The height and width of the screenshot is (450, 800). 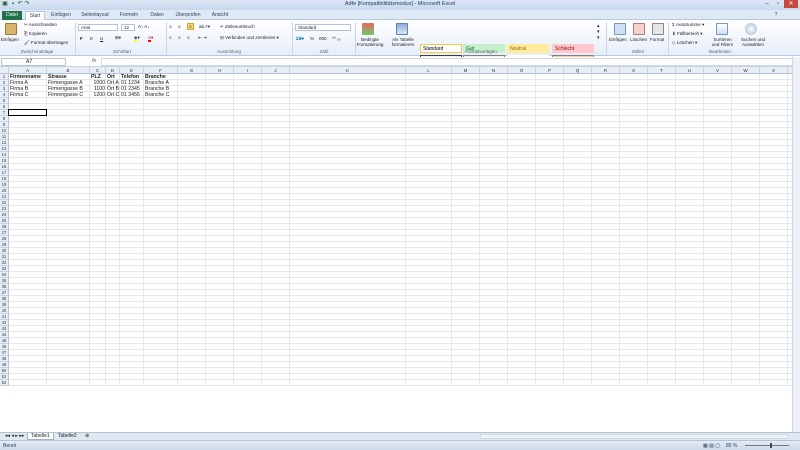 What do you see at coordinates (791, 4) in the screenshot?
I see `close-icon: ✕` at bounding box center [791, 4].